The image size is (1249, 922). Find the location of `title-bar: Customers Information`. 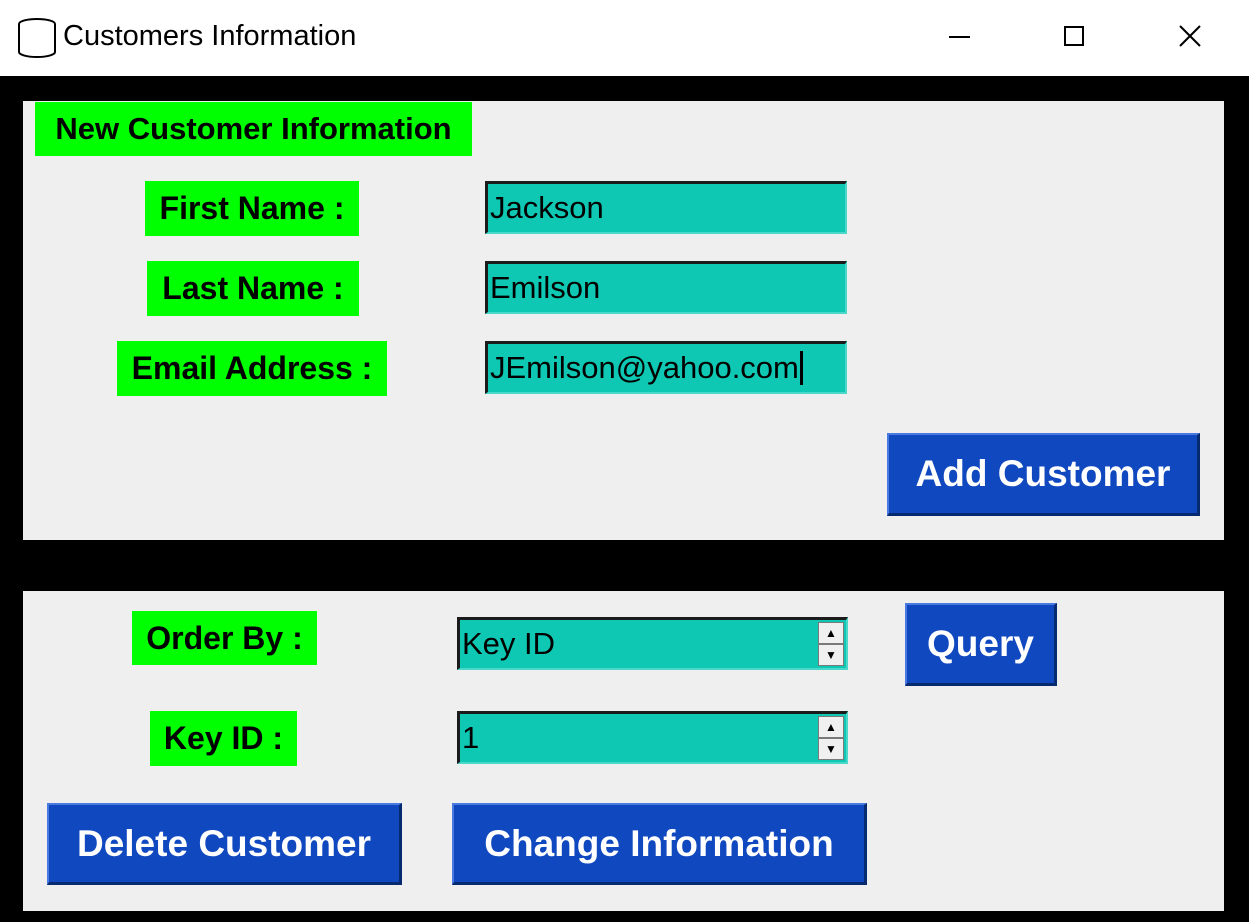

title-bar: Customers Information is located at coordinates (624, 38).